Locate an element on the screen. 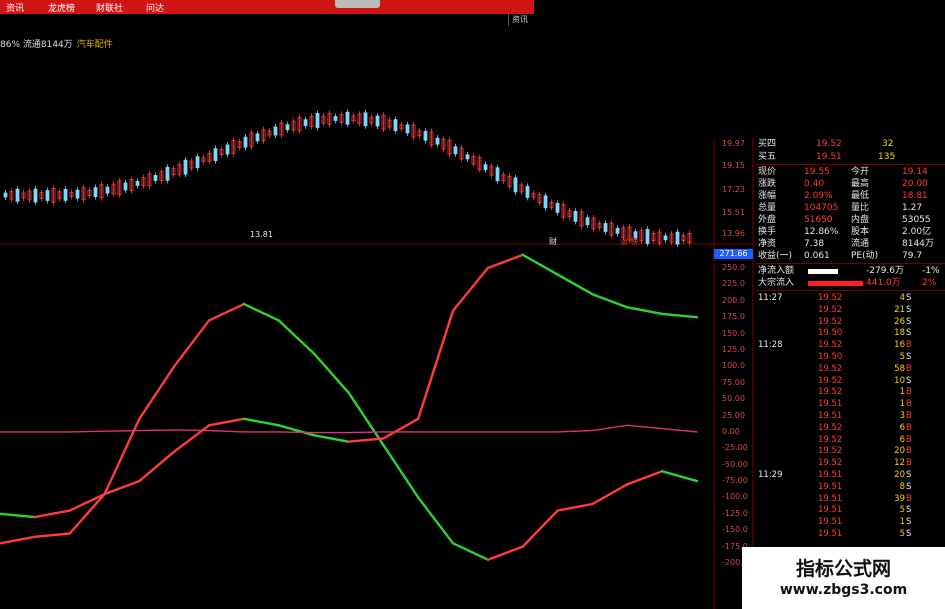 This screenshot has width=945, height=609. bid-row: 买五 19.51 135 is located at coordinates (850, 157).